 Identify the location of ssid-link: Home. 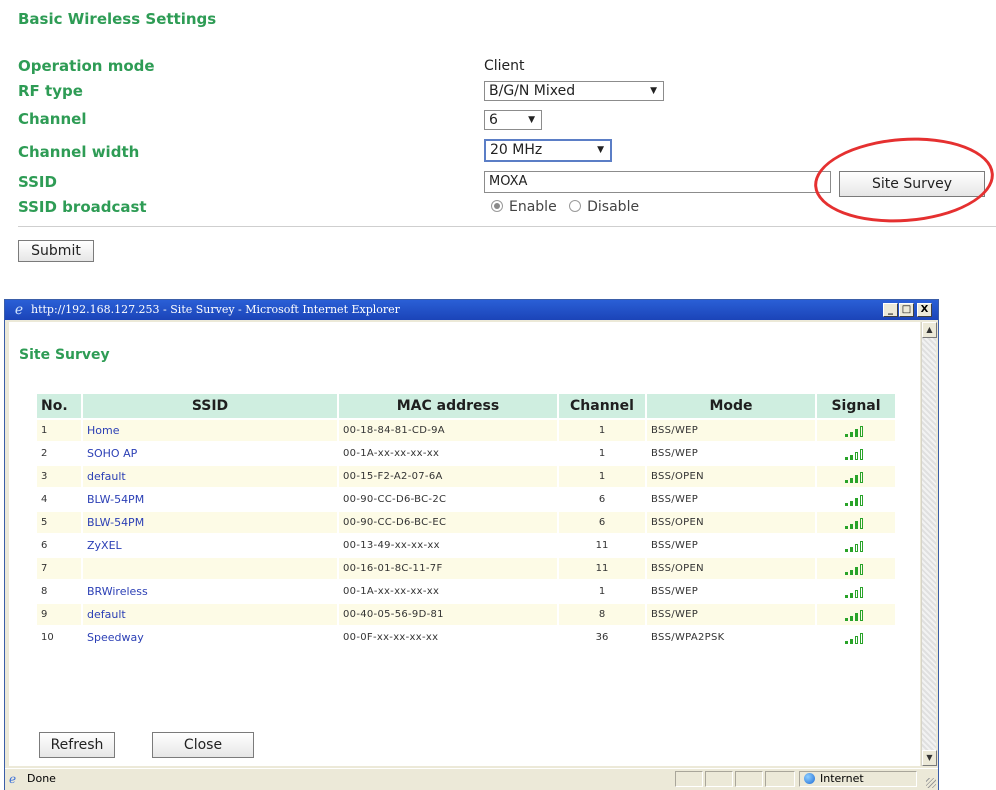
(103, 430).